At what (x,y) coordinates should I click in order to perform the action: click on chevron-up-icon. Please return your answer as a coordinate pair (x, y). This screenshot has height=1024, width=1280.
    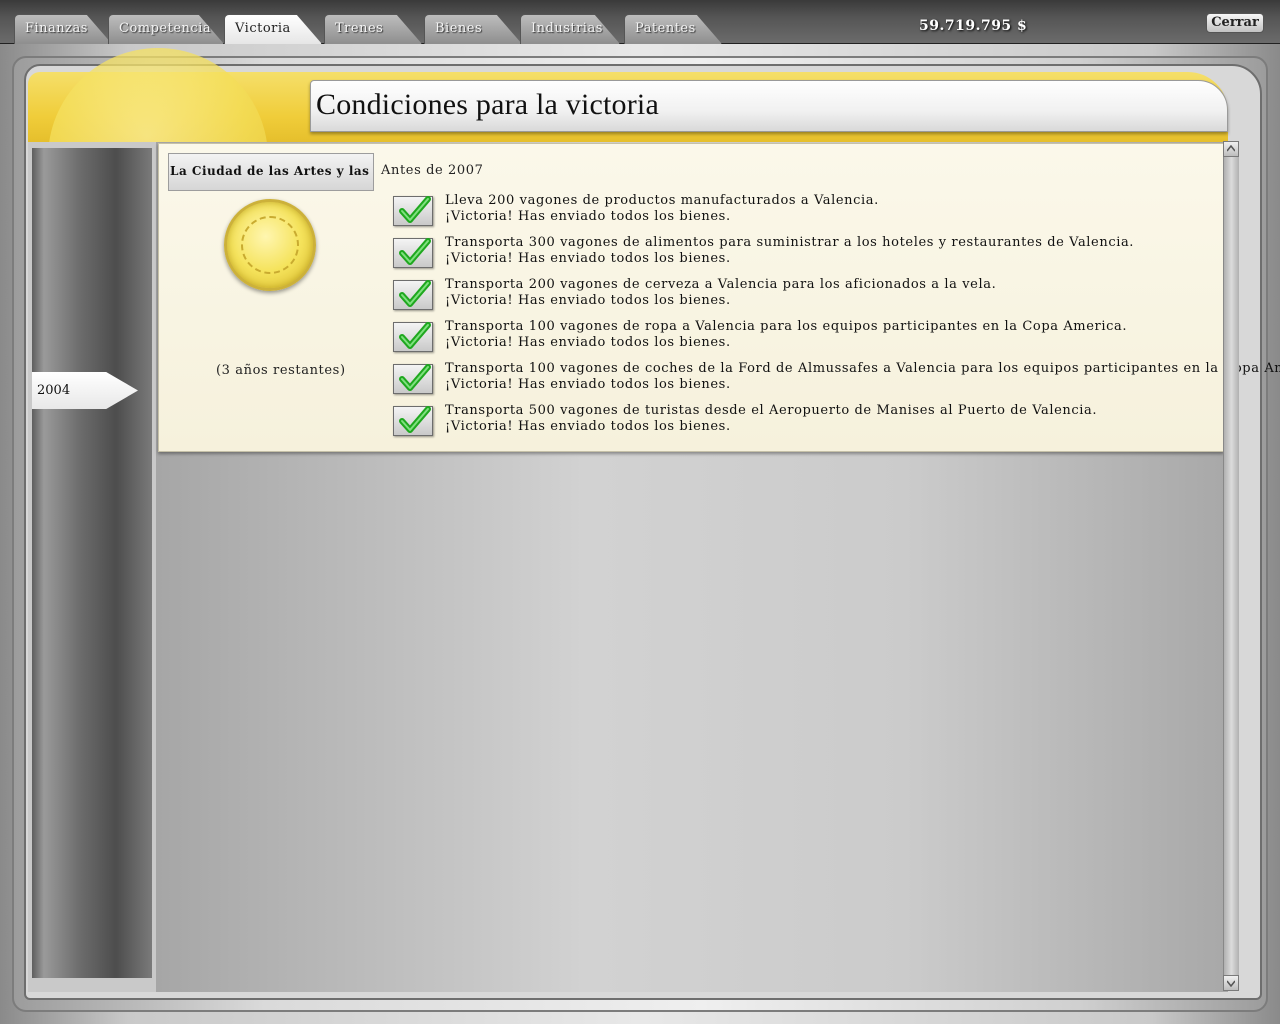
    Looking at the image, I should click on (1231, 148).